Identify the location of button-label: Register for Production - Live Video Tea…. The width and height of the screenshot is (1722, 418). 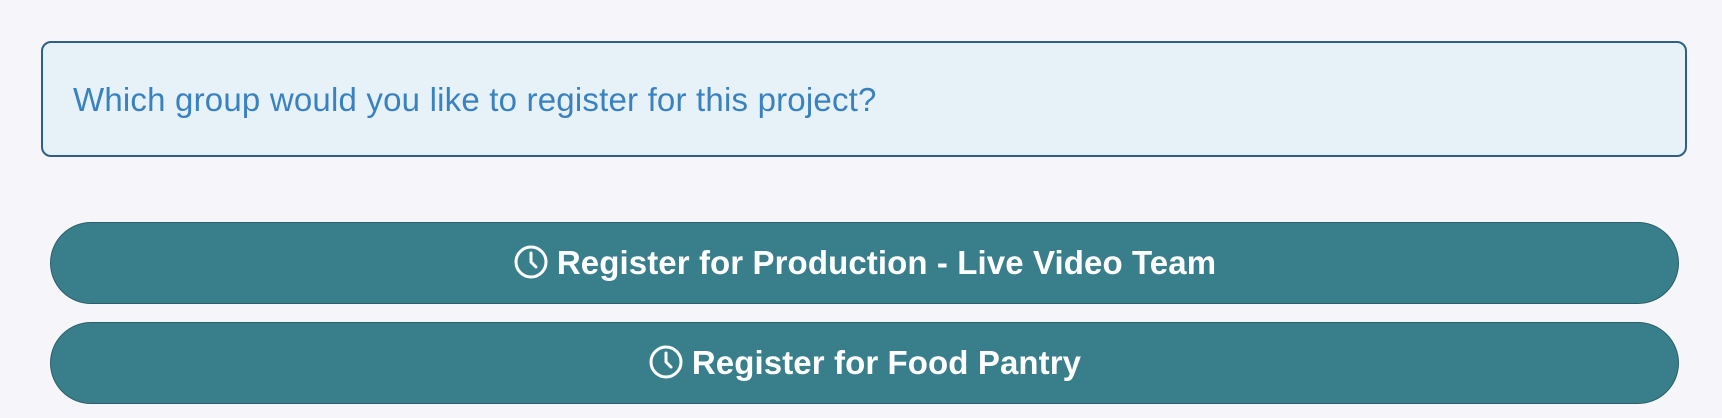
(886, 262).